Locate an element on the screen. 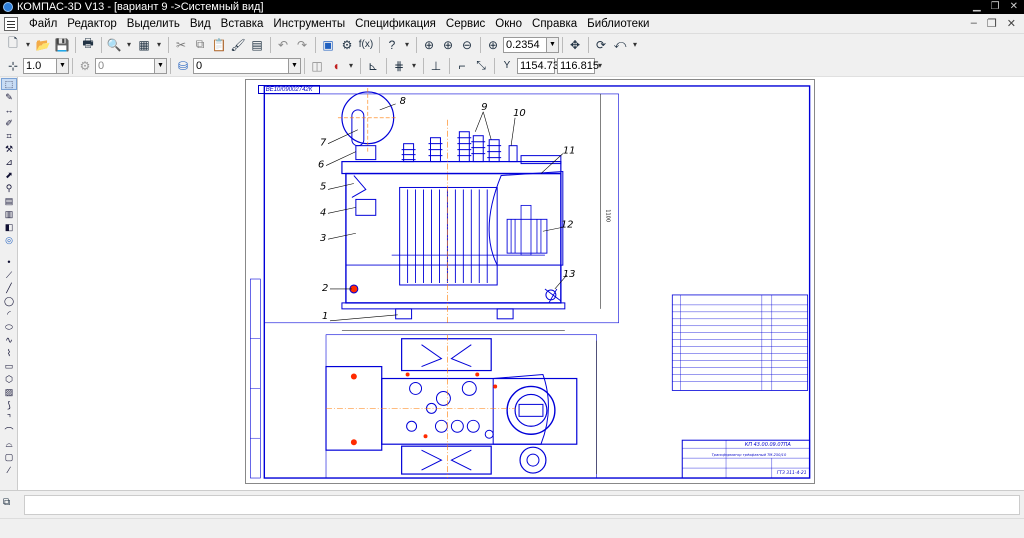  fillet-tool-icon: ⌒ is located at coordinates (9, 431).